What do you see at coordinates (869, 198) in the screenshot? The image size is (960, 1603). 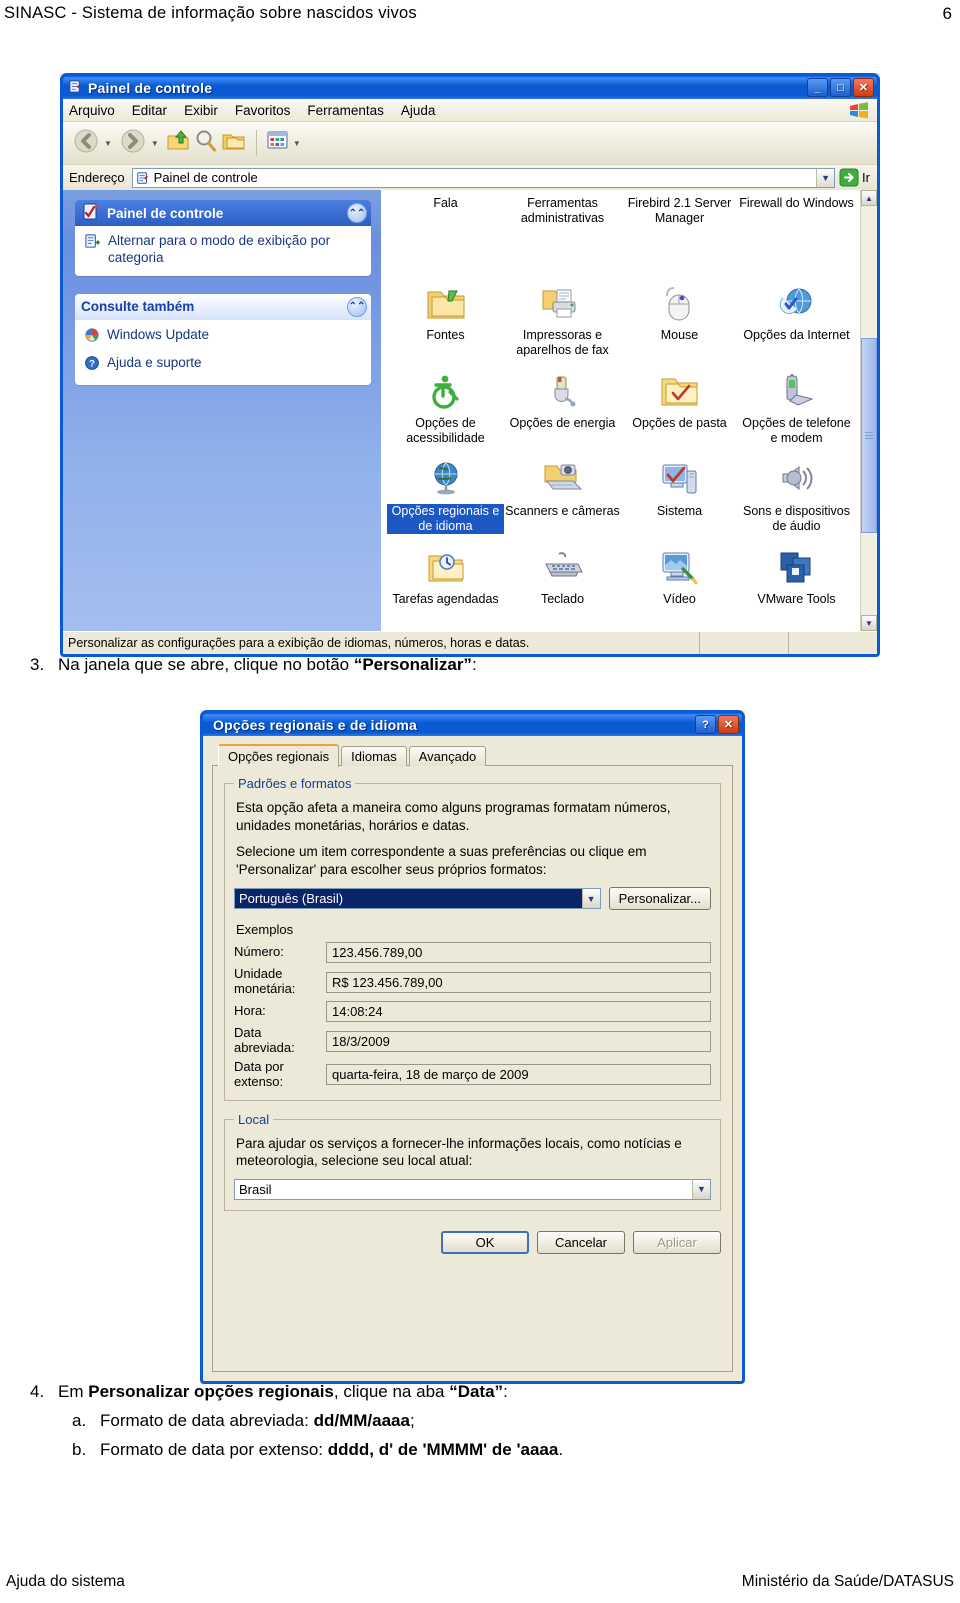 I see `scroll-up-arrow-icon: ▲` at bounding box center [869, 198].